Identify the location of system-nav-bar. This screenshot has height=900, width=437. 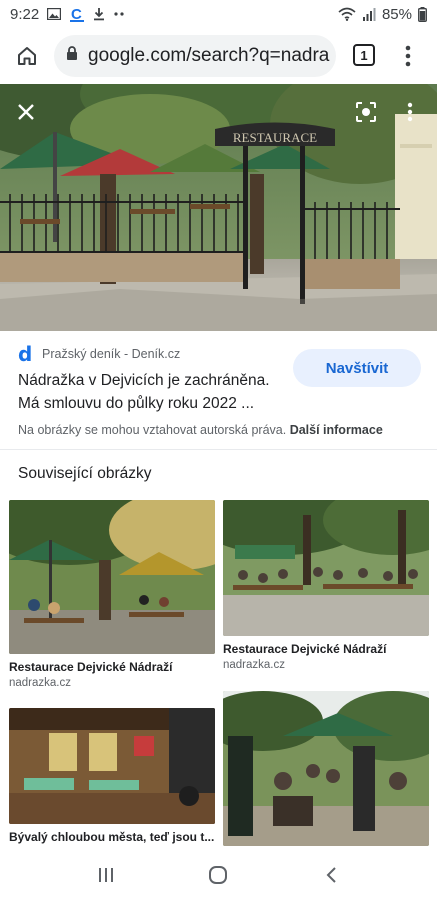
(218, 875).